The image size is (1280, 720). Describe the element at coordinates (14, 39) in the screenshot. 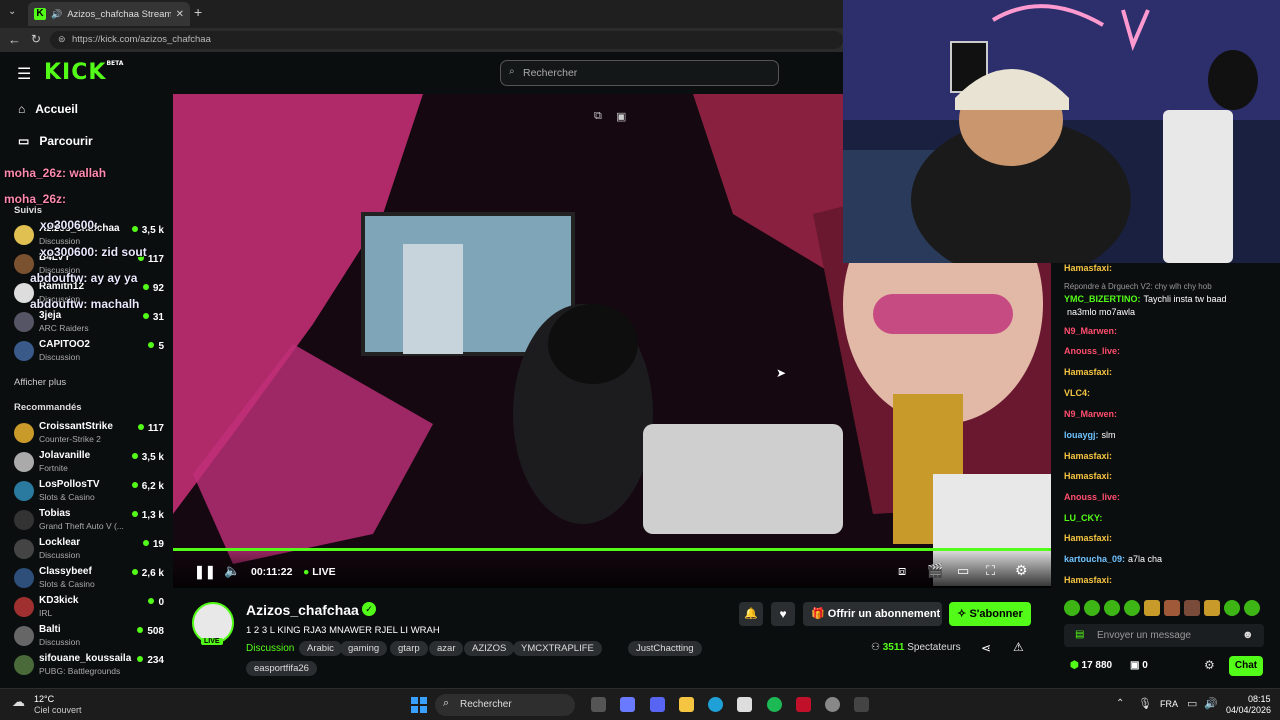

I see `back-icon: ←` at that location.